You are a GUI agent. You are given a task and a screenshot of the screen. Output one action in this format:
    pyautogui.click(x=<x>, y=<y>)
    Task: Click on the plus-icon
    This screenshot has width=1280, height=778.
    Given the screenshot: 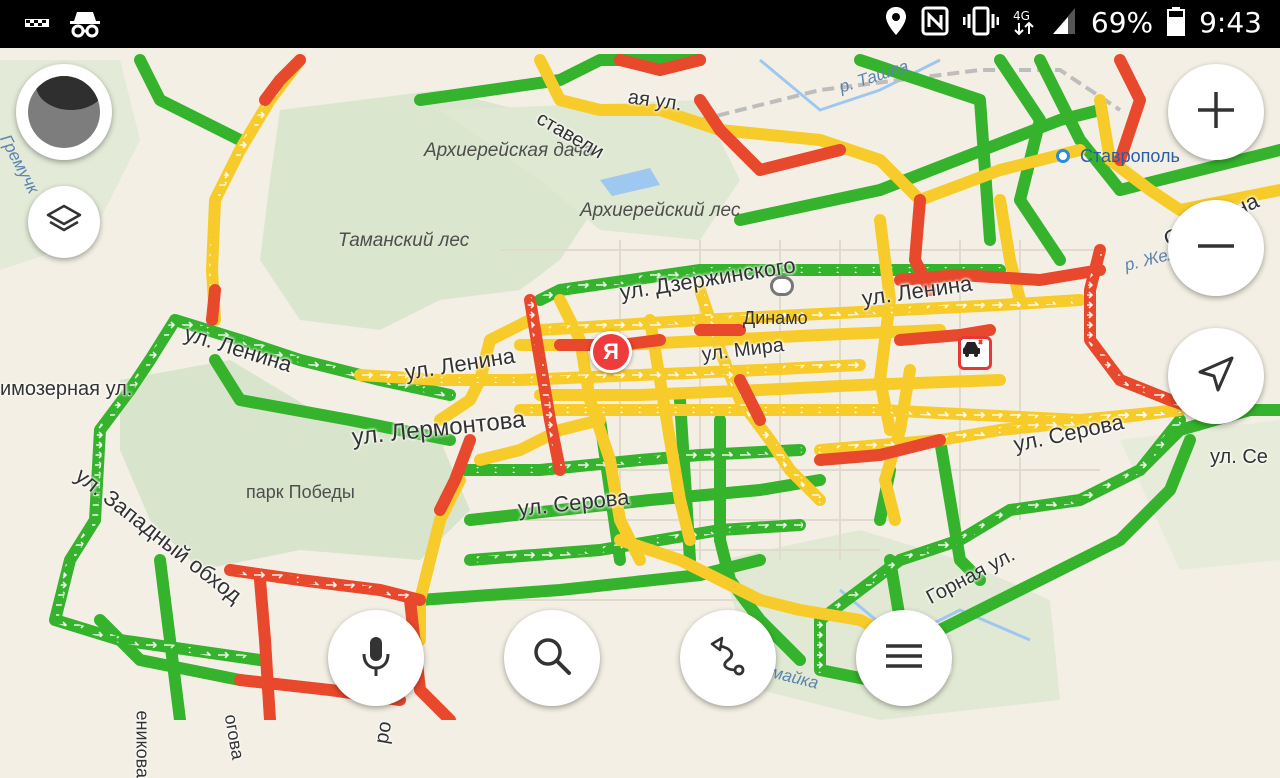 What is the action you would take?
    pyautogui.click(x=1216, y=112)
    